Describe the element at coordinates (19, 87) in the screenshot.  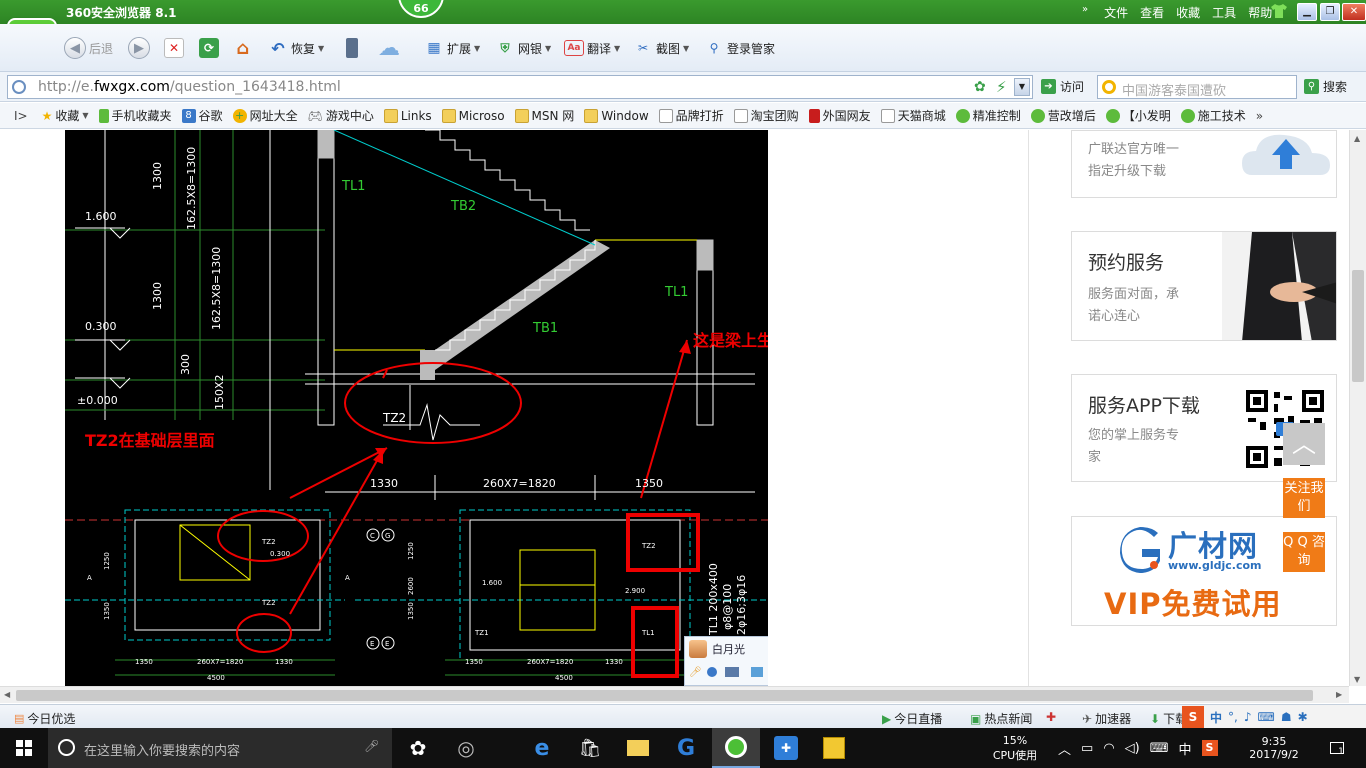
I see `page-info-icon` at that location.